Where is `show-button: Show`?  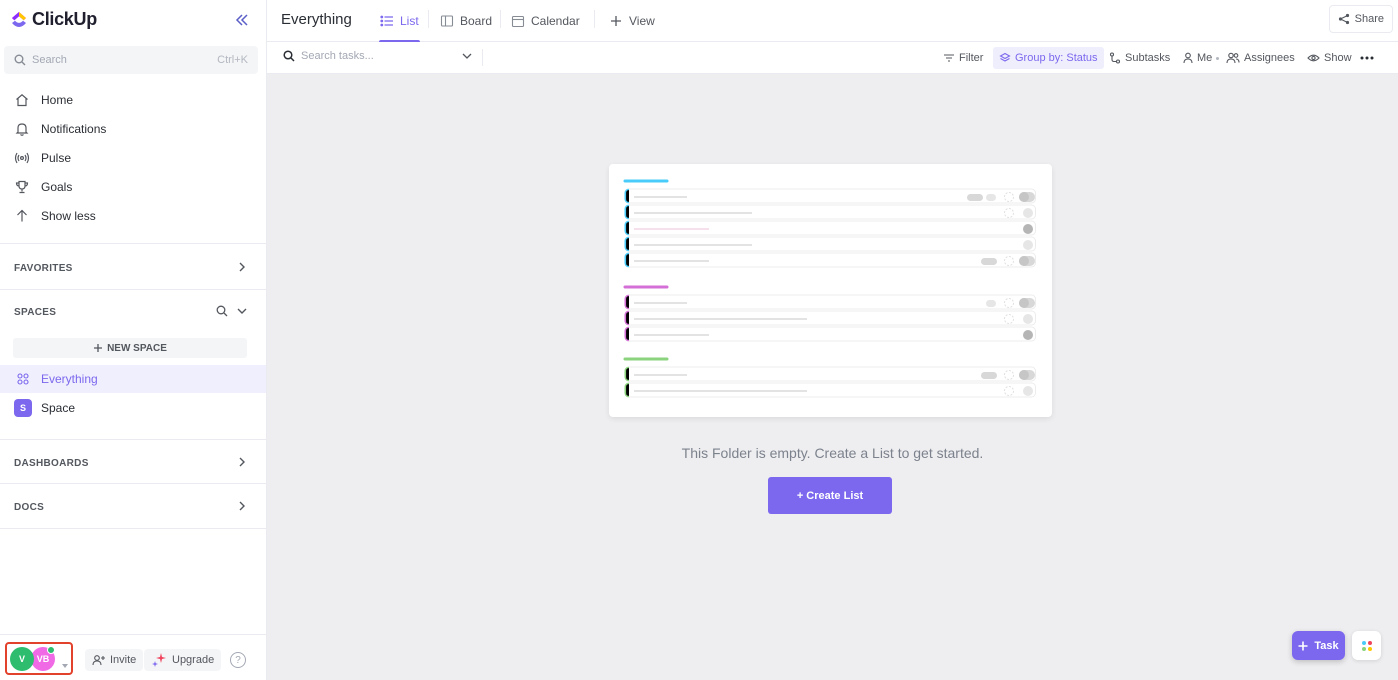 show-button: Show is located at coordinates (1329, 58).